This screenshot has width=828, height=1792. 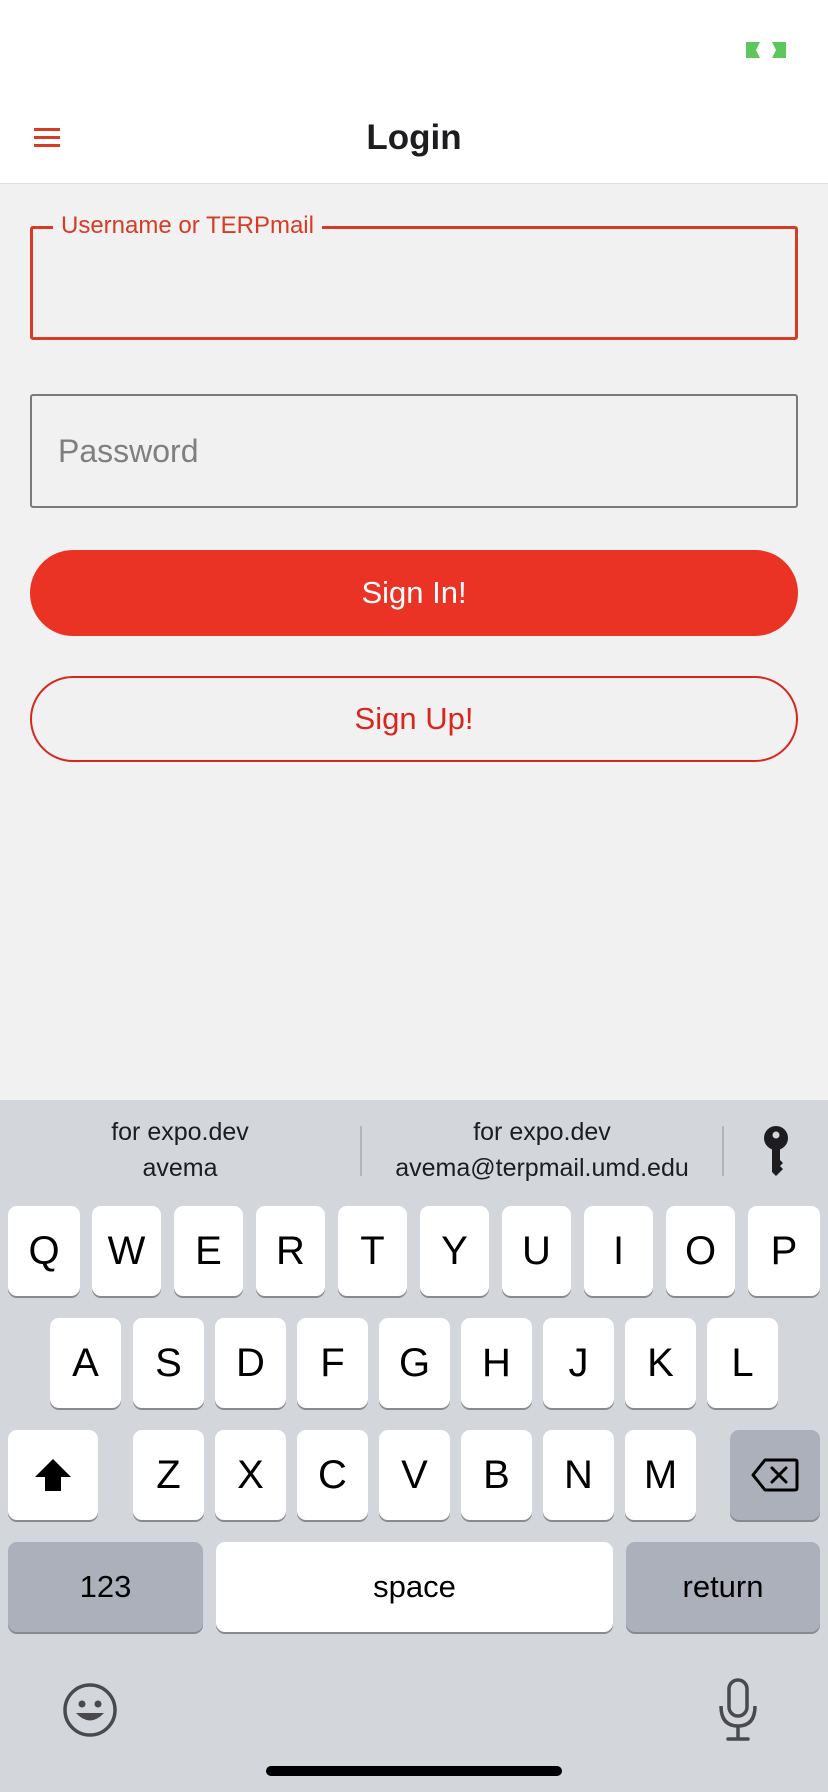 I want to click on key-s: S, so click(x=168, y=1363).